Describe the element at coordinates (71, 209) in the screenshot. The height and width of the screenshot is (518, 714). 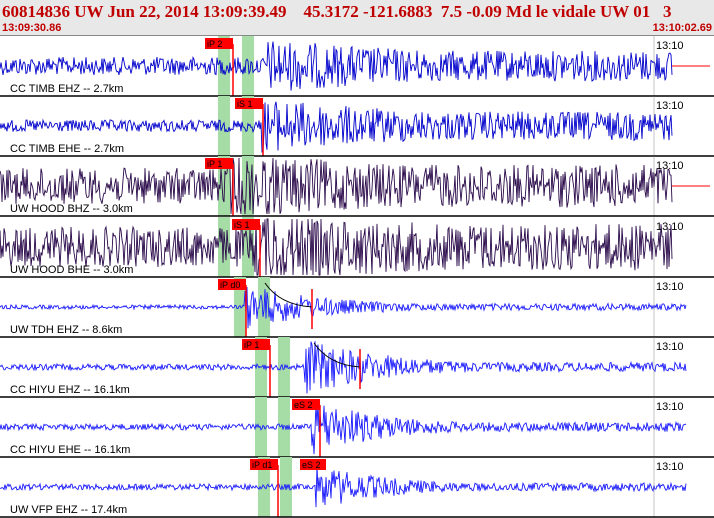
I see `trace-label: UW HOOD BHZ -- 3.0km` at that location.